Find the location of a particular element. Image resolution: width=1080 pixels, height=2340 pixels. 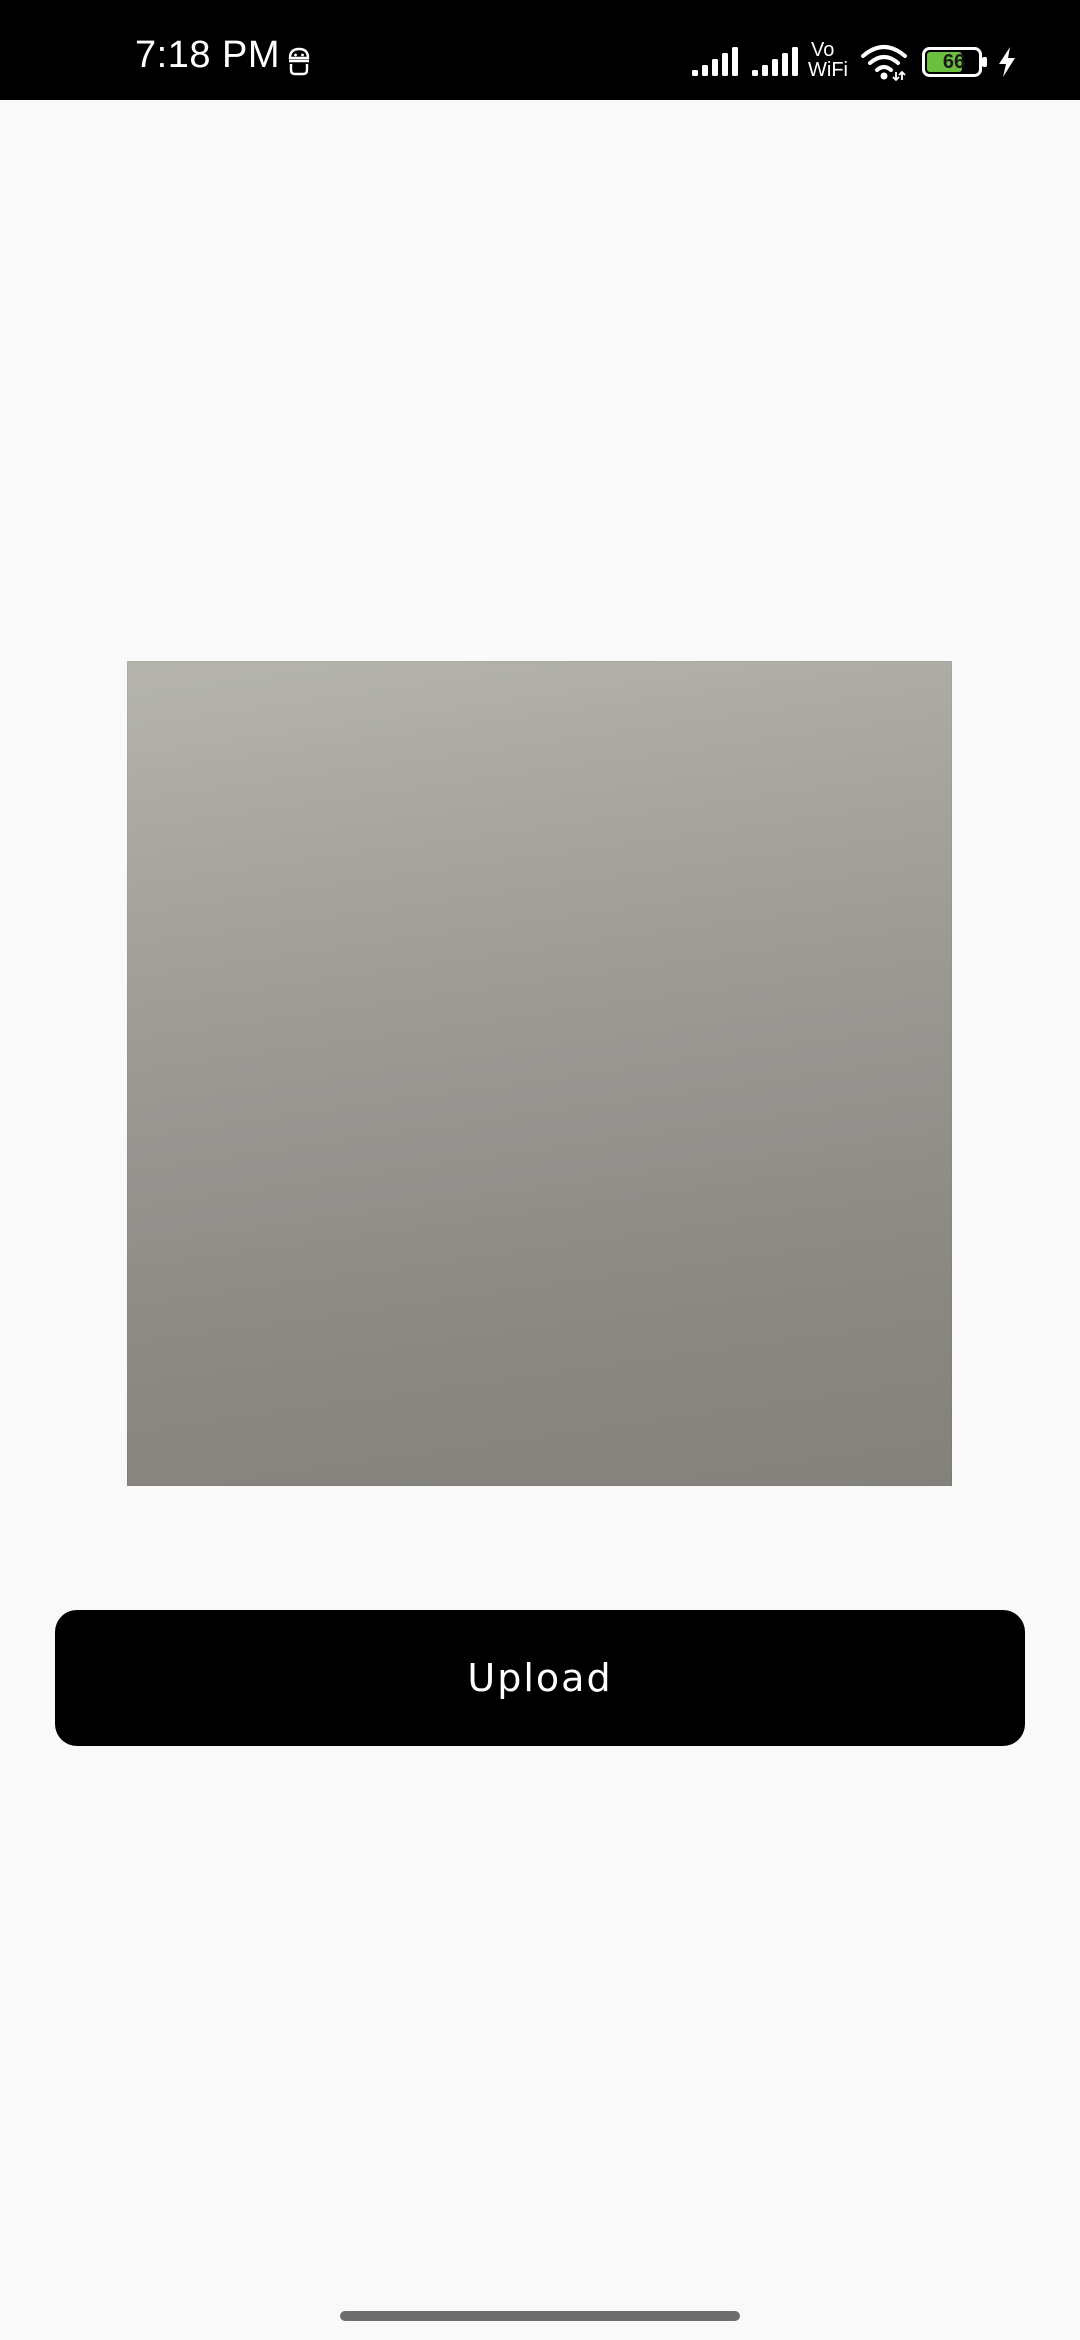

vowifi-vo-label: Vo is located at coordinates (823, 50).